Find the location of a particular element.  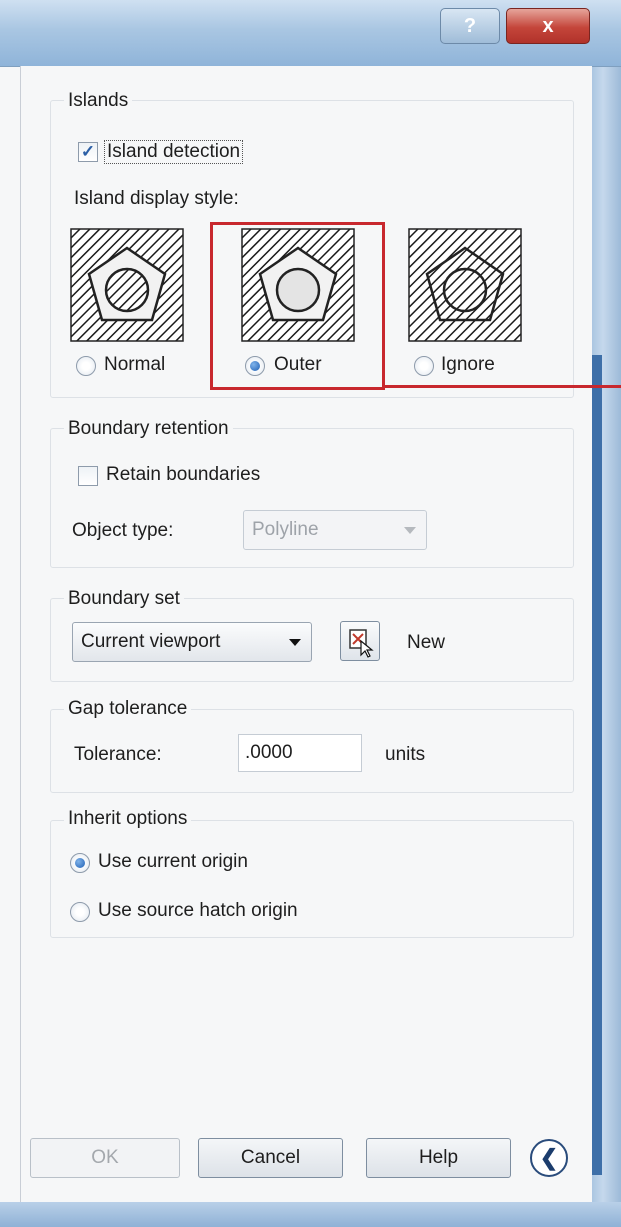

ignore-radio is located at coordinates (424, 366).